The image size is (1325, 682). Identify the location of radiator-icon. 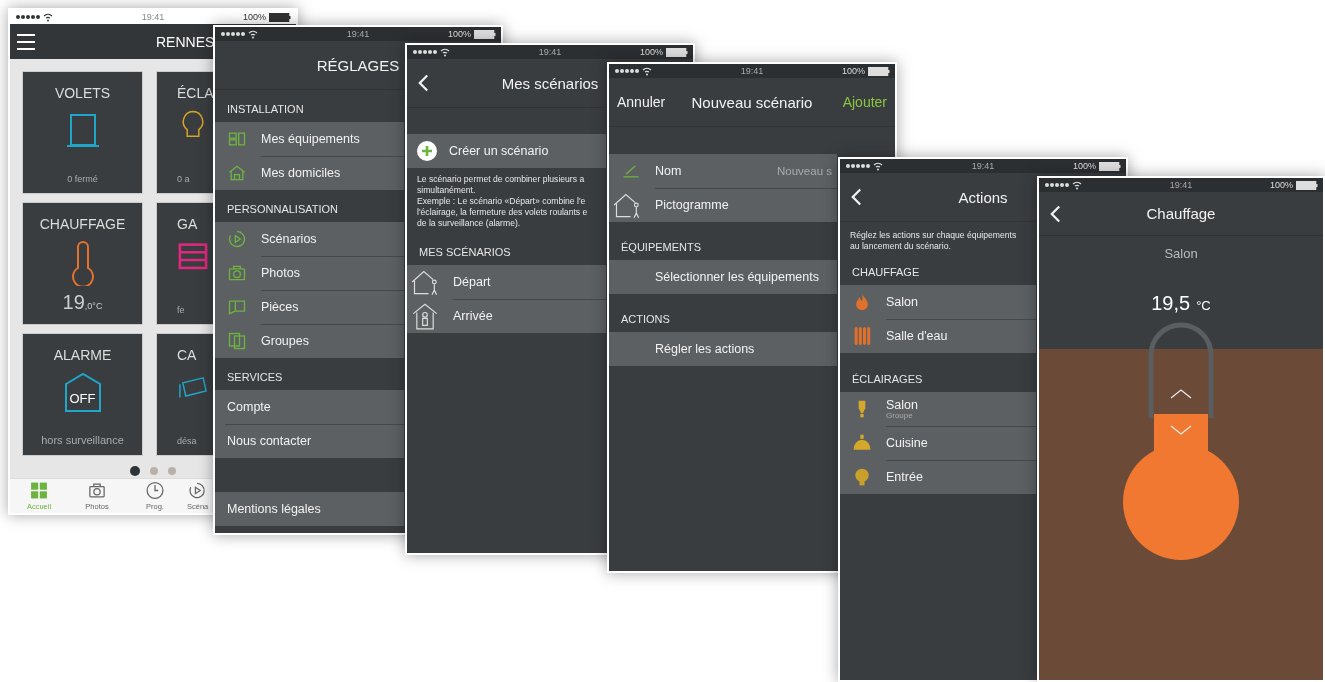
(862, 336).